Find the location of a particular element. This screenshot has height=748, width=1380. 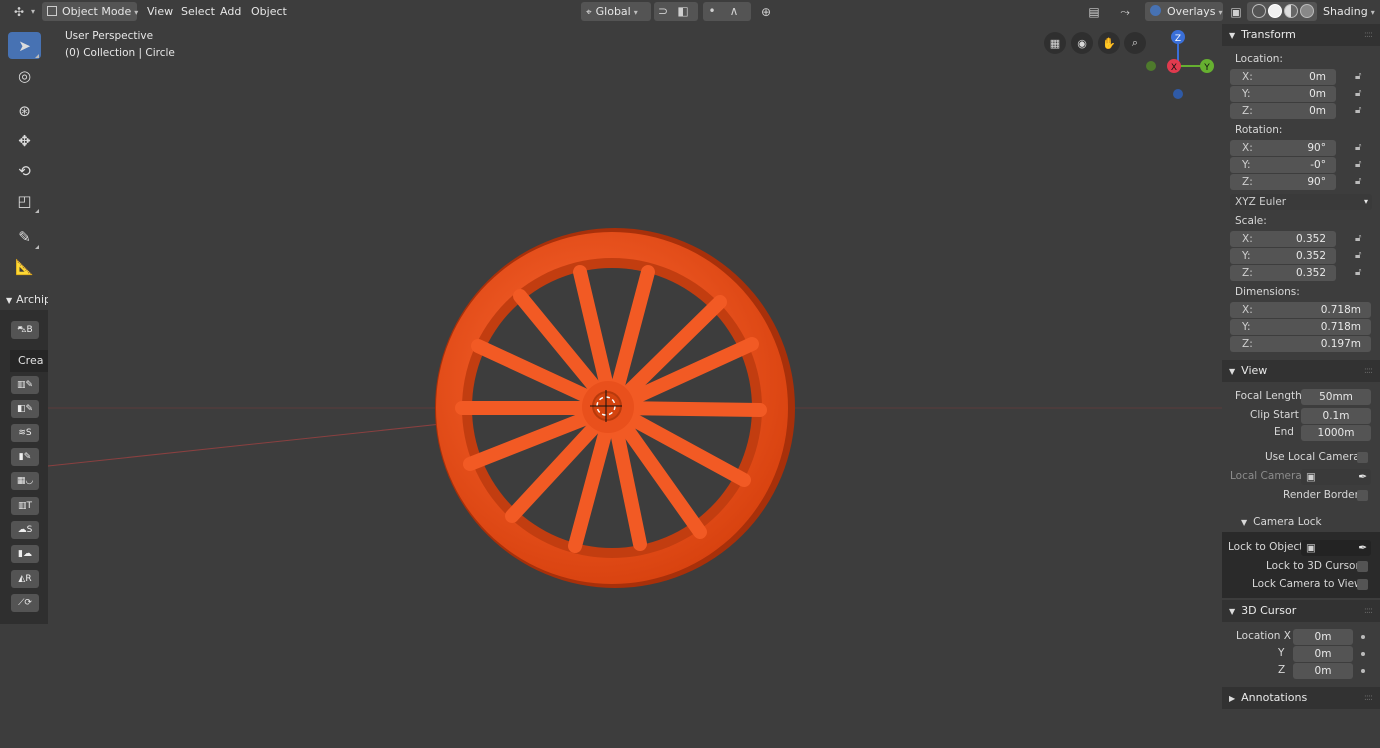

gizmo-toggle-icon: ⤳ is located at coordinates (1125, 12).